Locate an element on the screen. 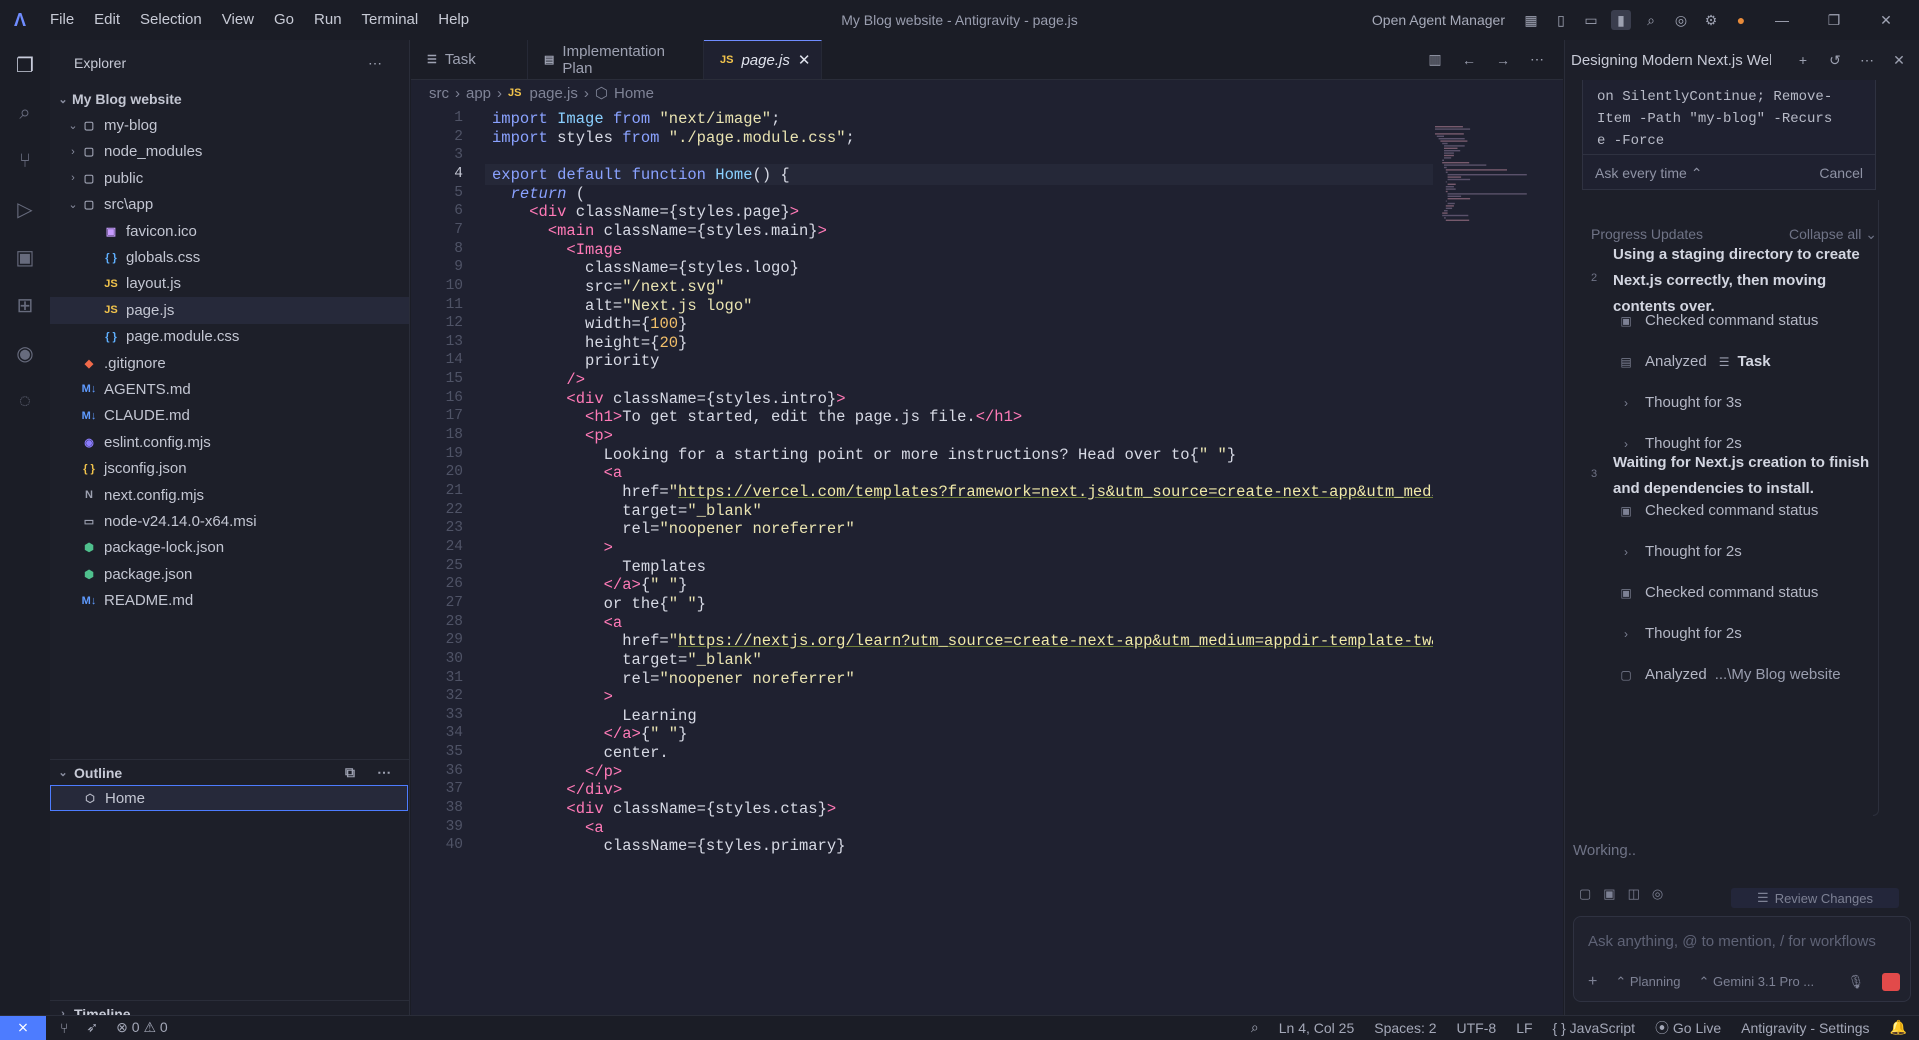 The height and width of the screenshot is (1040, 1919). close-tab-icon: ✕ is located at coordinates (804, 60).